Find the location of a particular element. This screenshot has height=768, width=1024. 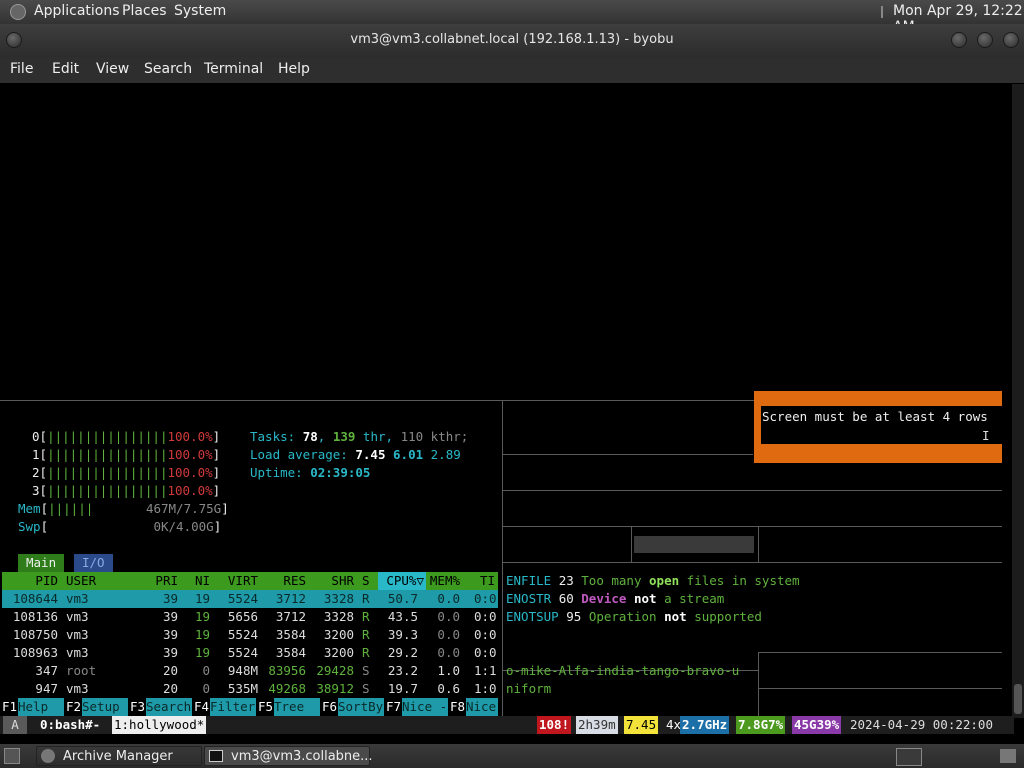

column-header: NI is located at coordinates (198, 581).